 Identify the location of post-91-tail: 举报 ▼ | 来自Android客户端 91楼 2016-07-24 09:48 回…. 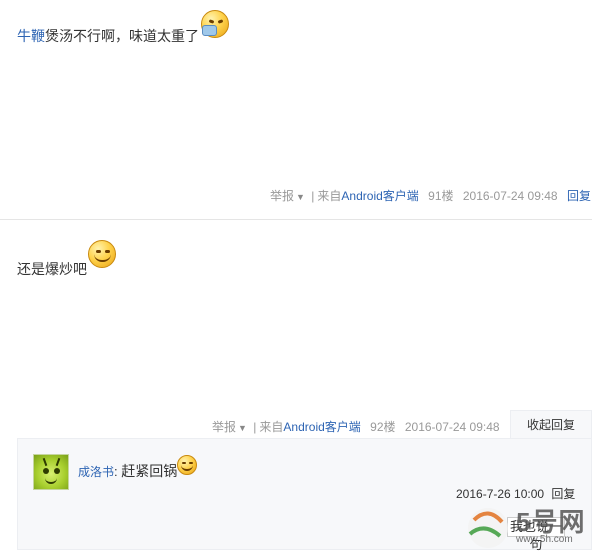
(430, 195).